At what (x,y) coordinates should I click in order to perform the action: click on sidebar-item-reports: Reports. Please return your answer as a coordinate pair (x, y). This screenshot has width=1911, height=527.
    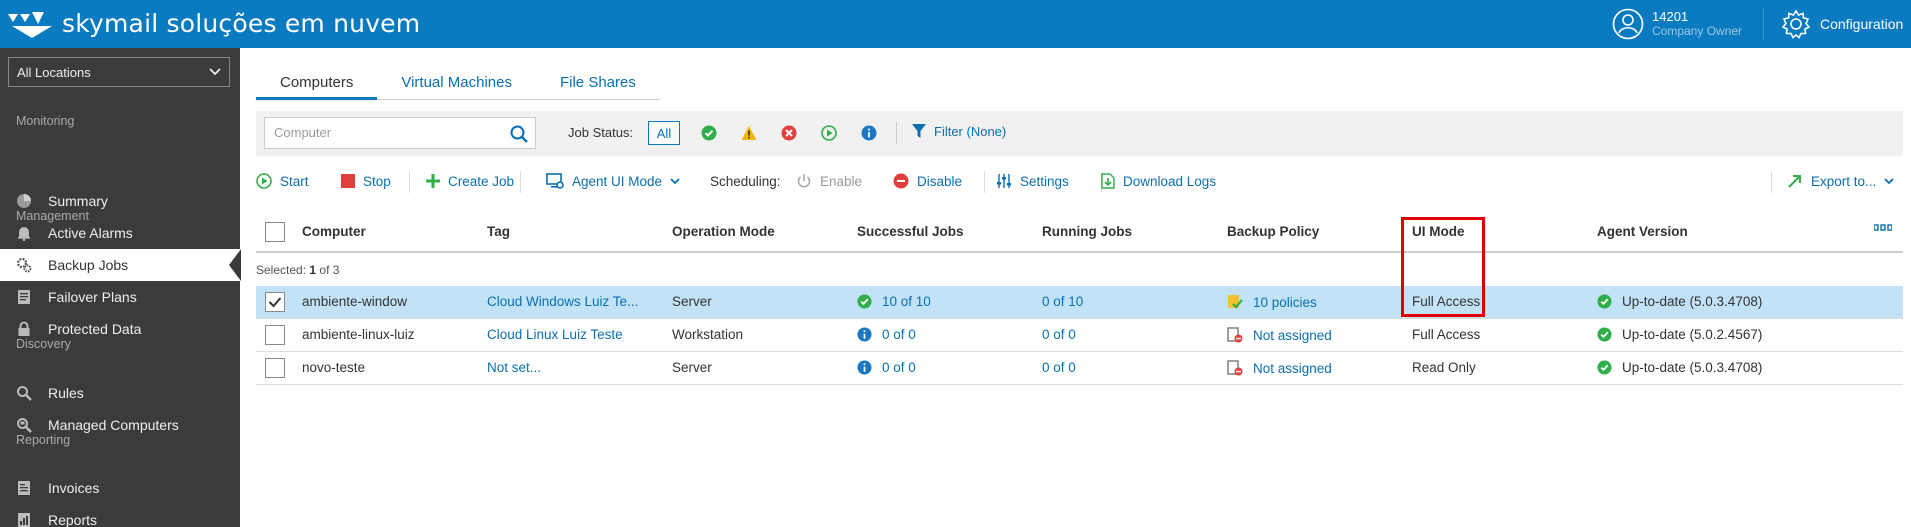
    Looking at the image, I should click on (120, 515).